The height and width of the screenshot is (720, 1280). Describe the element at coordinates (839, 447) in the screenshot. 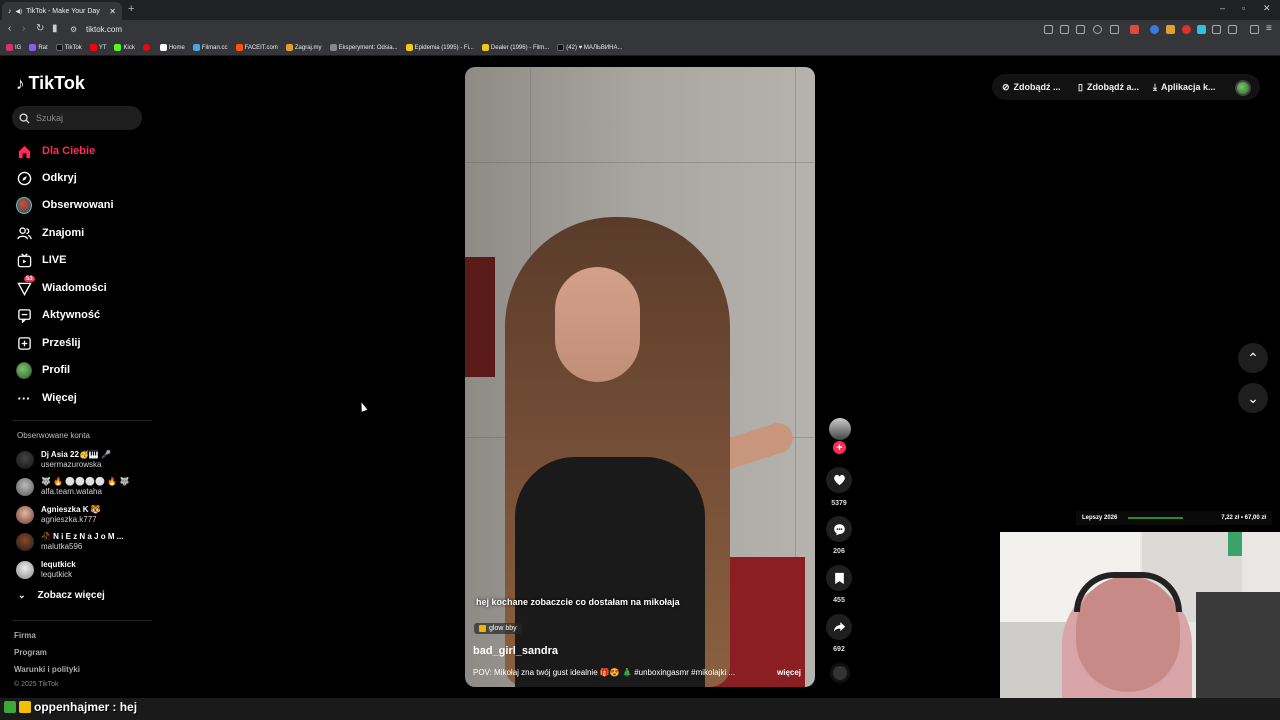

I see `follow-button: +` at that location.